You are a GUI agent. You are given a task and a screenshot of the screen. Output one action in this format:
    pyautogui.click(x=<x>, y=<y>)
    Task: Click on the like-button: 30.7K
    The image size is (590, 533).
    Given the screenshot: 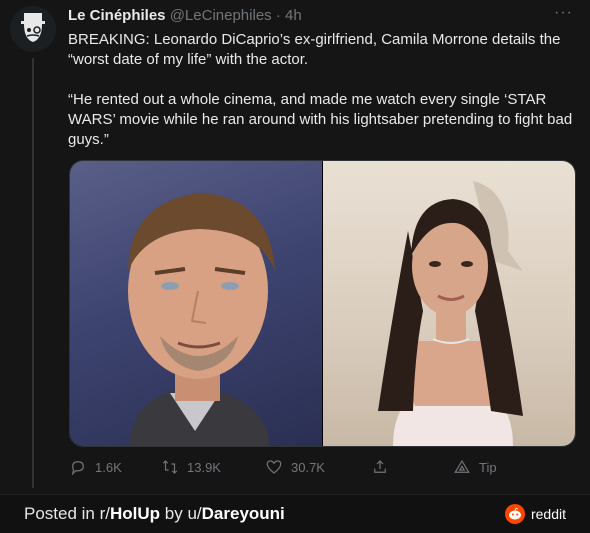 What is the action you would take?
    pyautogui.click(x=295, y=467)
    